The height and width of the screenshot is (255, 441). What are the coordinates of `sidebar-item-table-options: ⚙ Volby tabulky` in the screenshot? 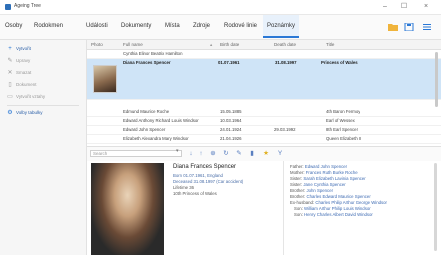 It's located at (25, 113).